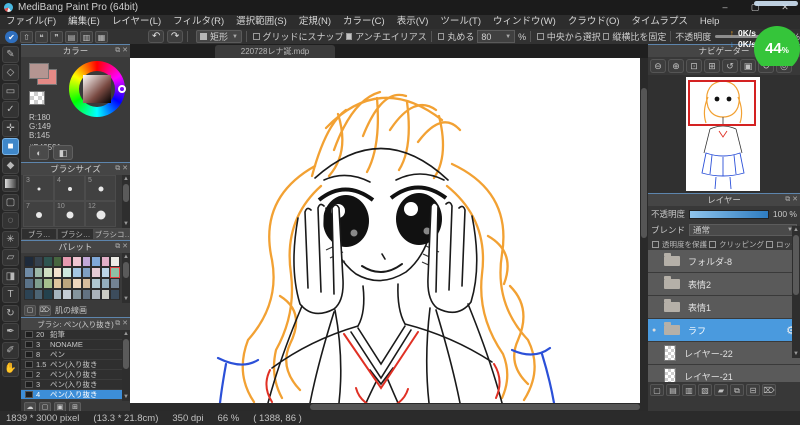  What do you see at coordinates (39, 152) in the screenshot?
I see `color-palette-button: ◐` at bounding box center [39, 152].